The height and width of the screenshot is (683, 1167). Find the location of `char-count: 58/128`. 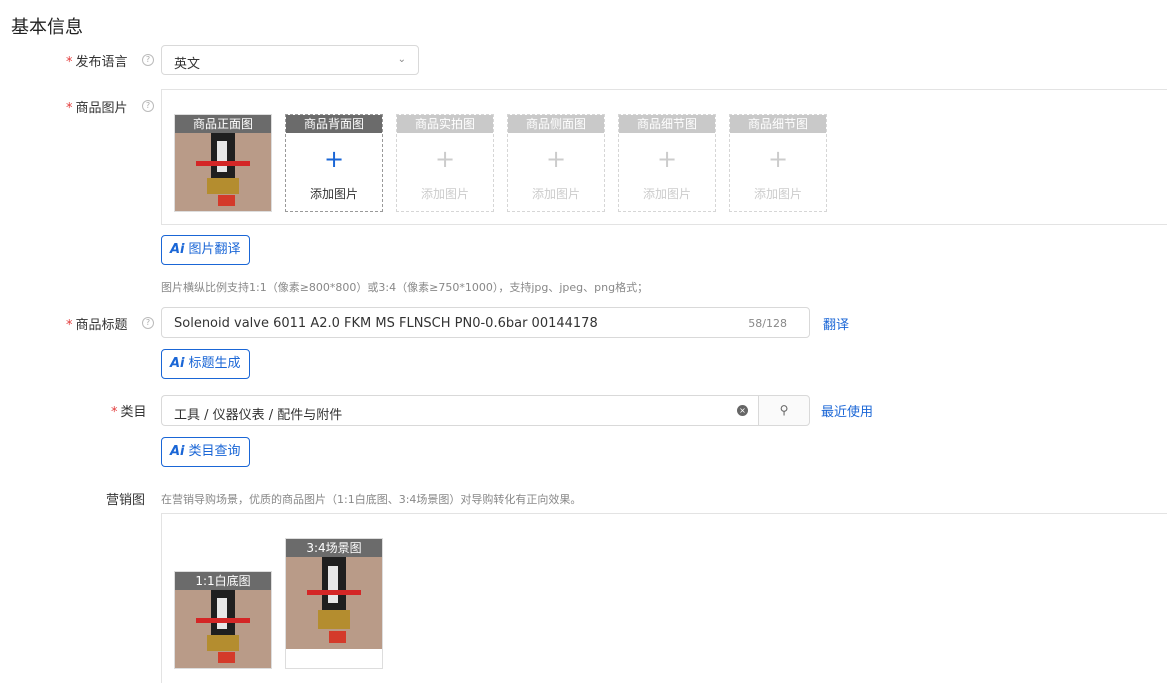

char-count: 58/128 is located at coordinates (767, 323).